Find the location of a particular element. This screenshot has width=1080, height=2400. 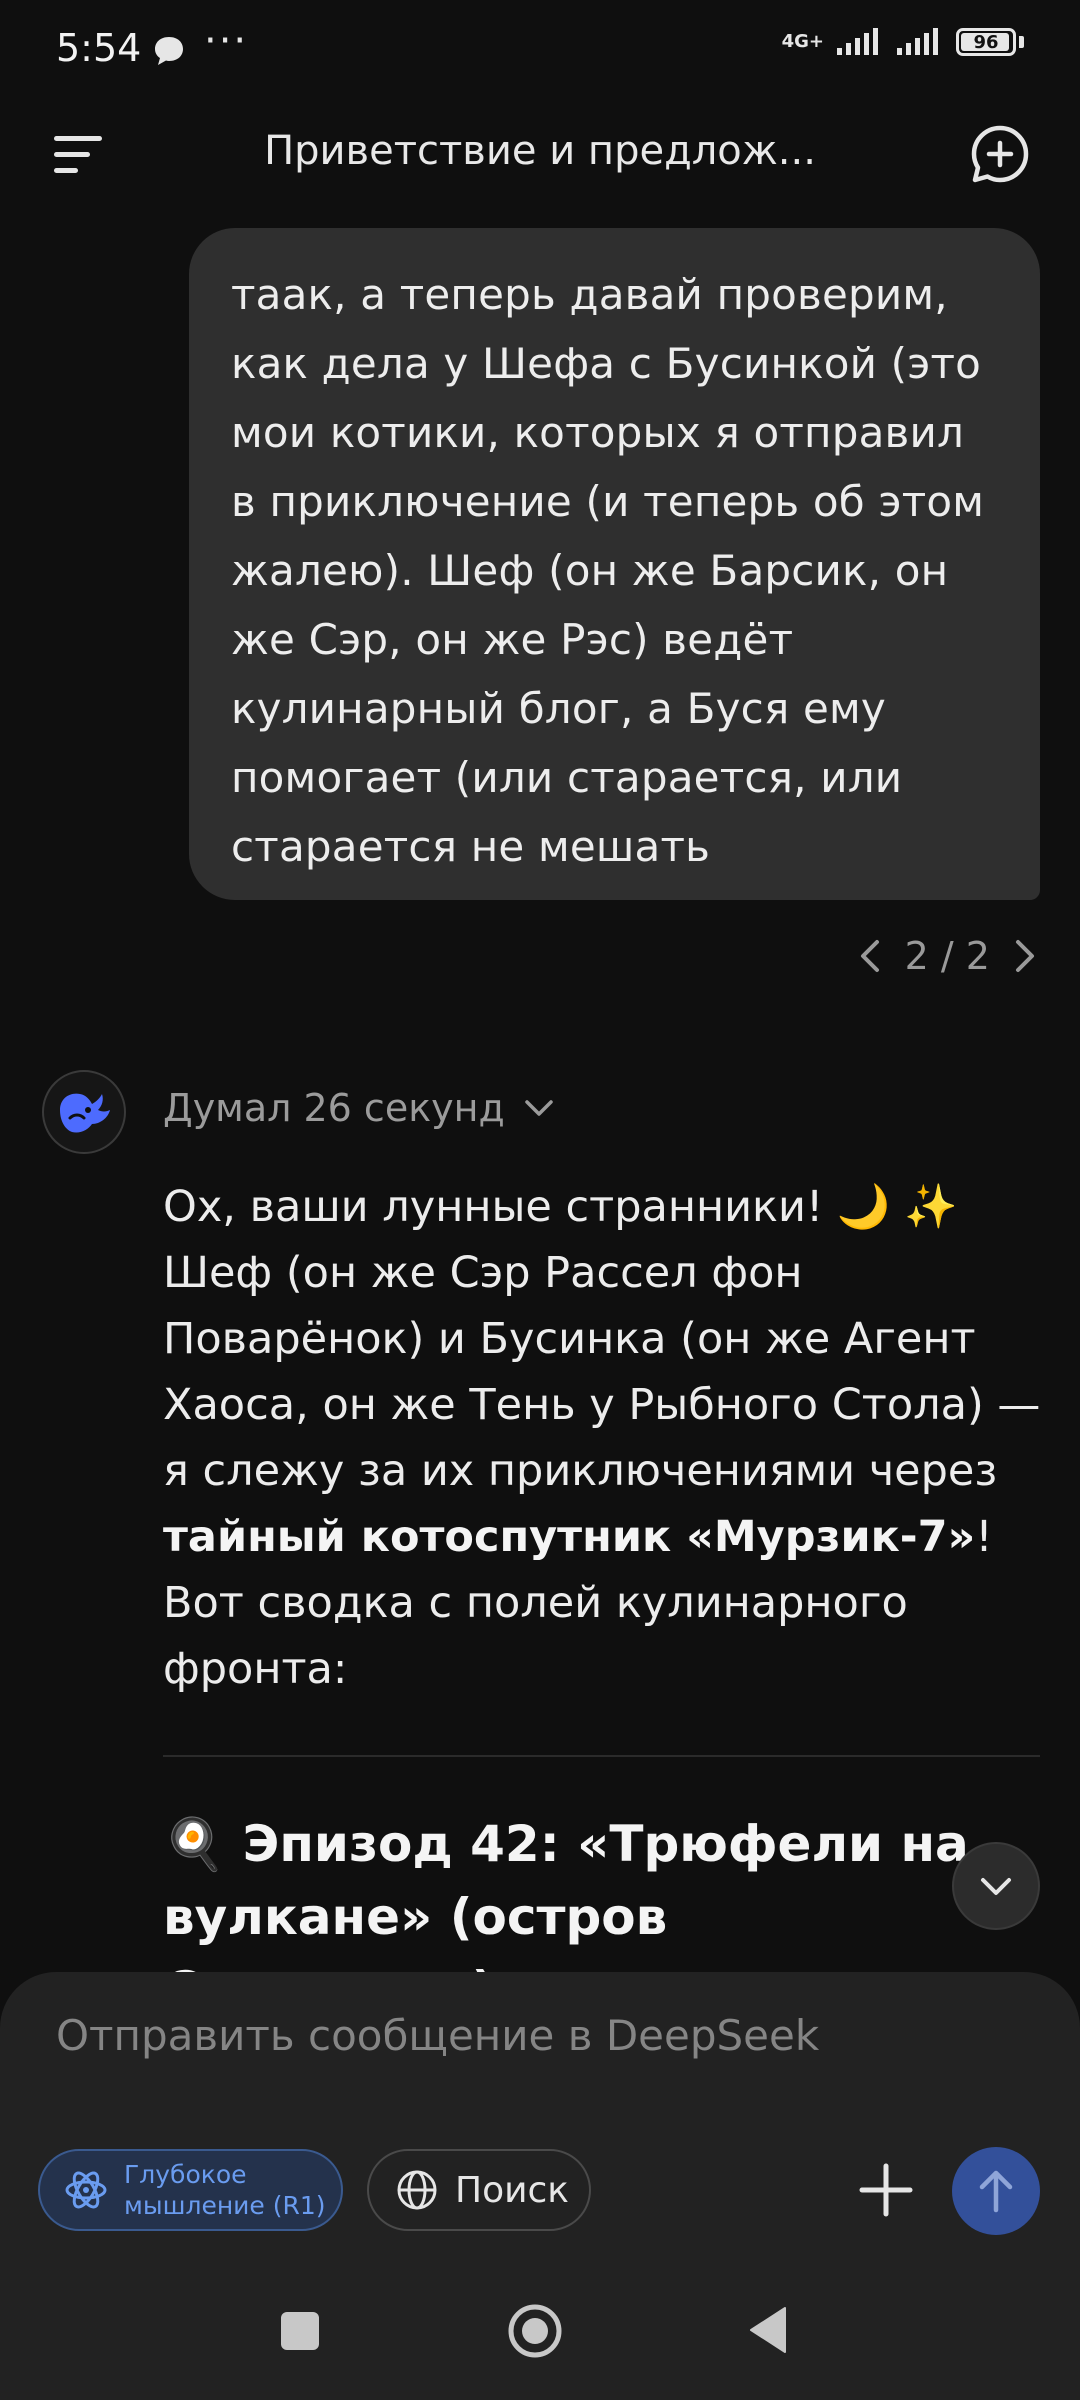

network-type-label: 4G+ is located at coordinates (802, 41).